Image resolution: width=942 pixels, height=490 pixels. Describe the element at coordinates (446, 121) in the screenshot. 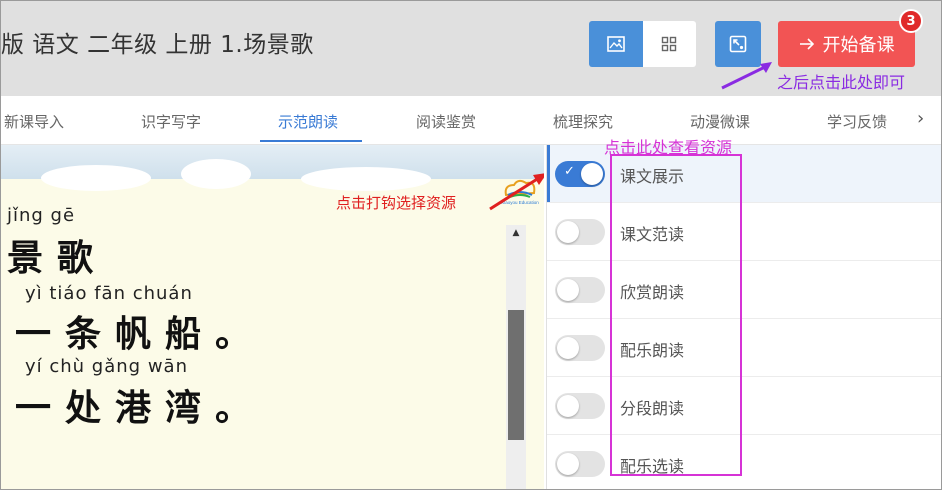

I see `tab-appreciation: 阅读鉴赏` at that location.